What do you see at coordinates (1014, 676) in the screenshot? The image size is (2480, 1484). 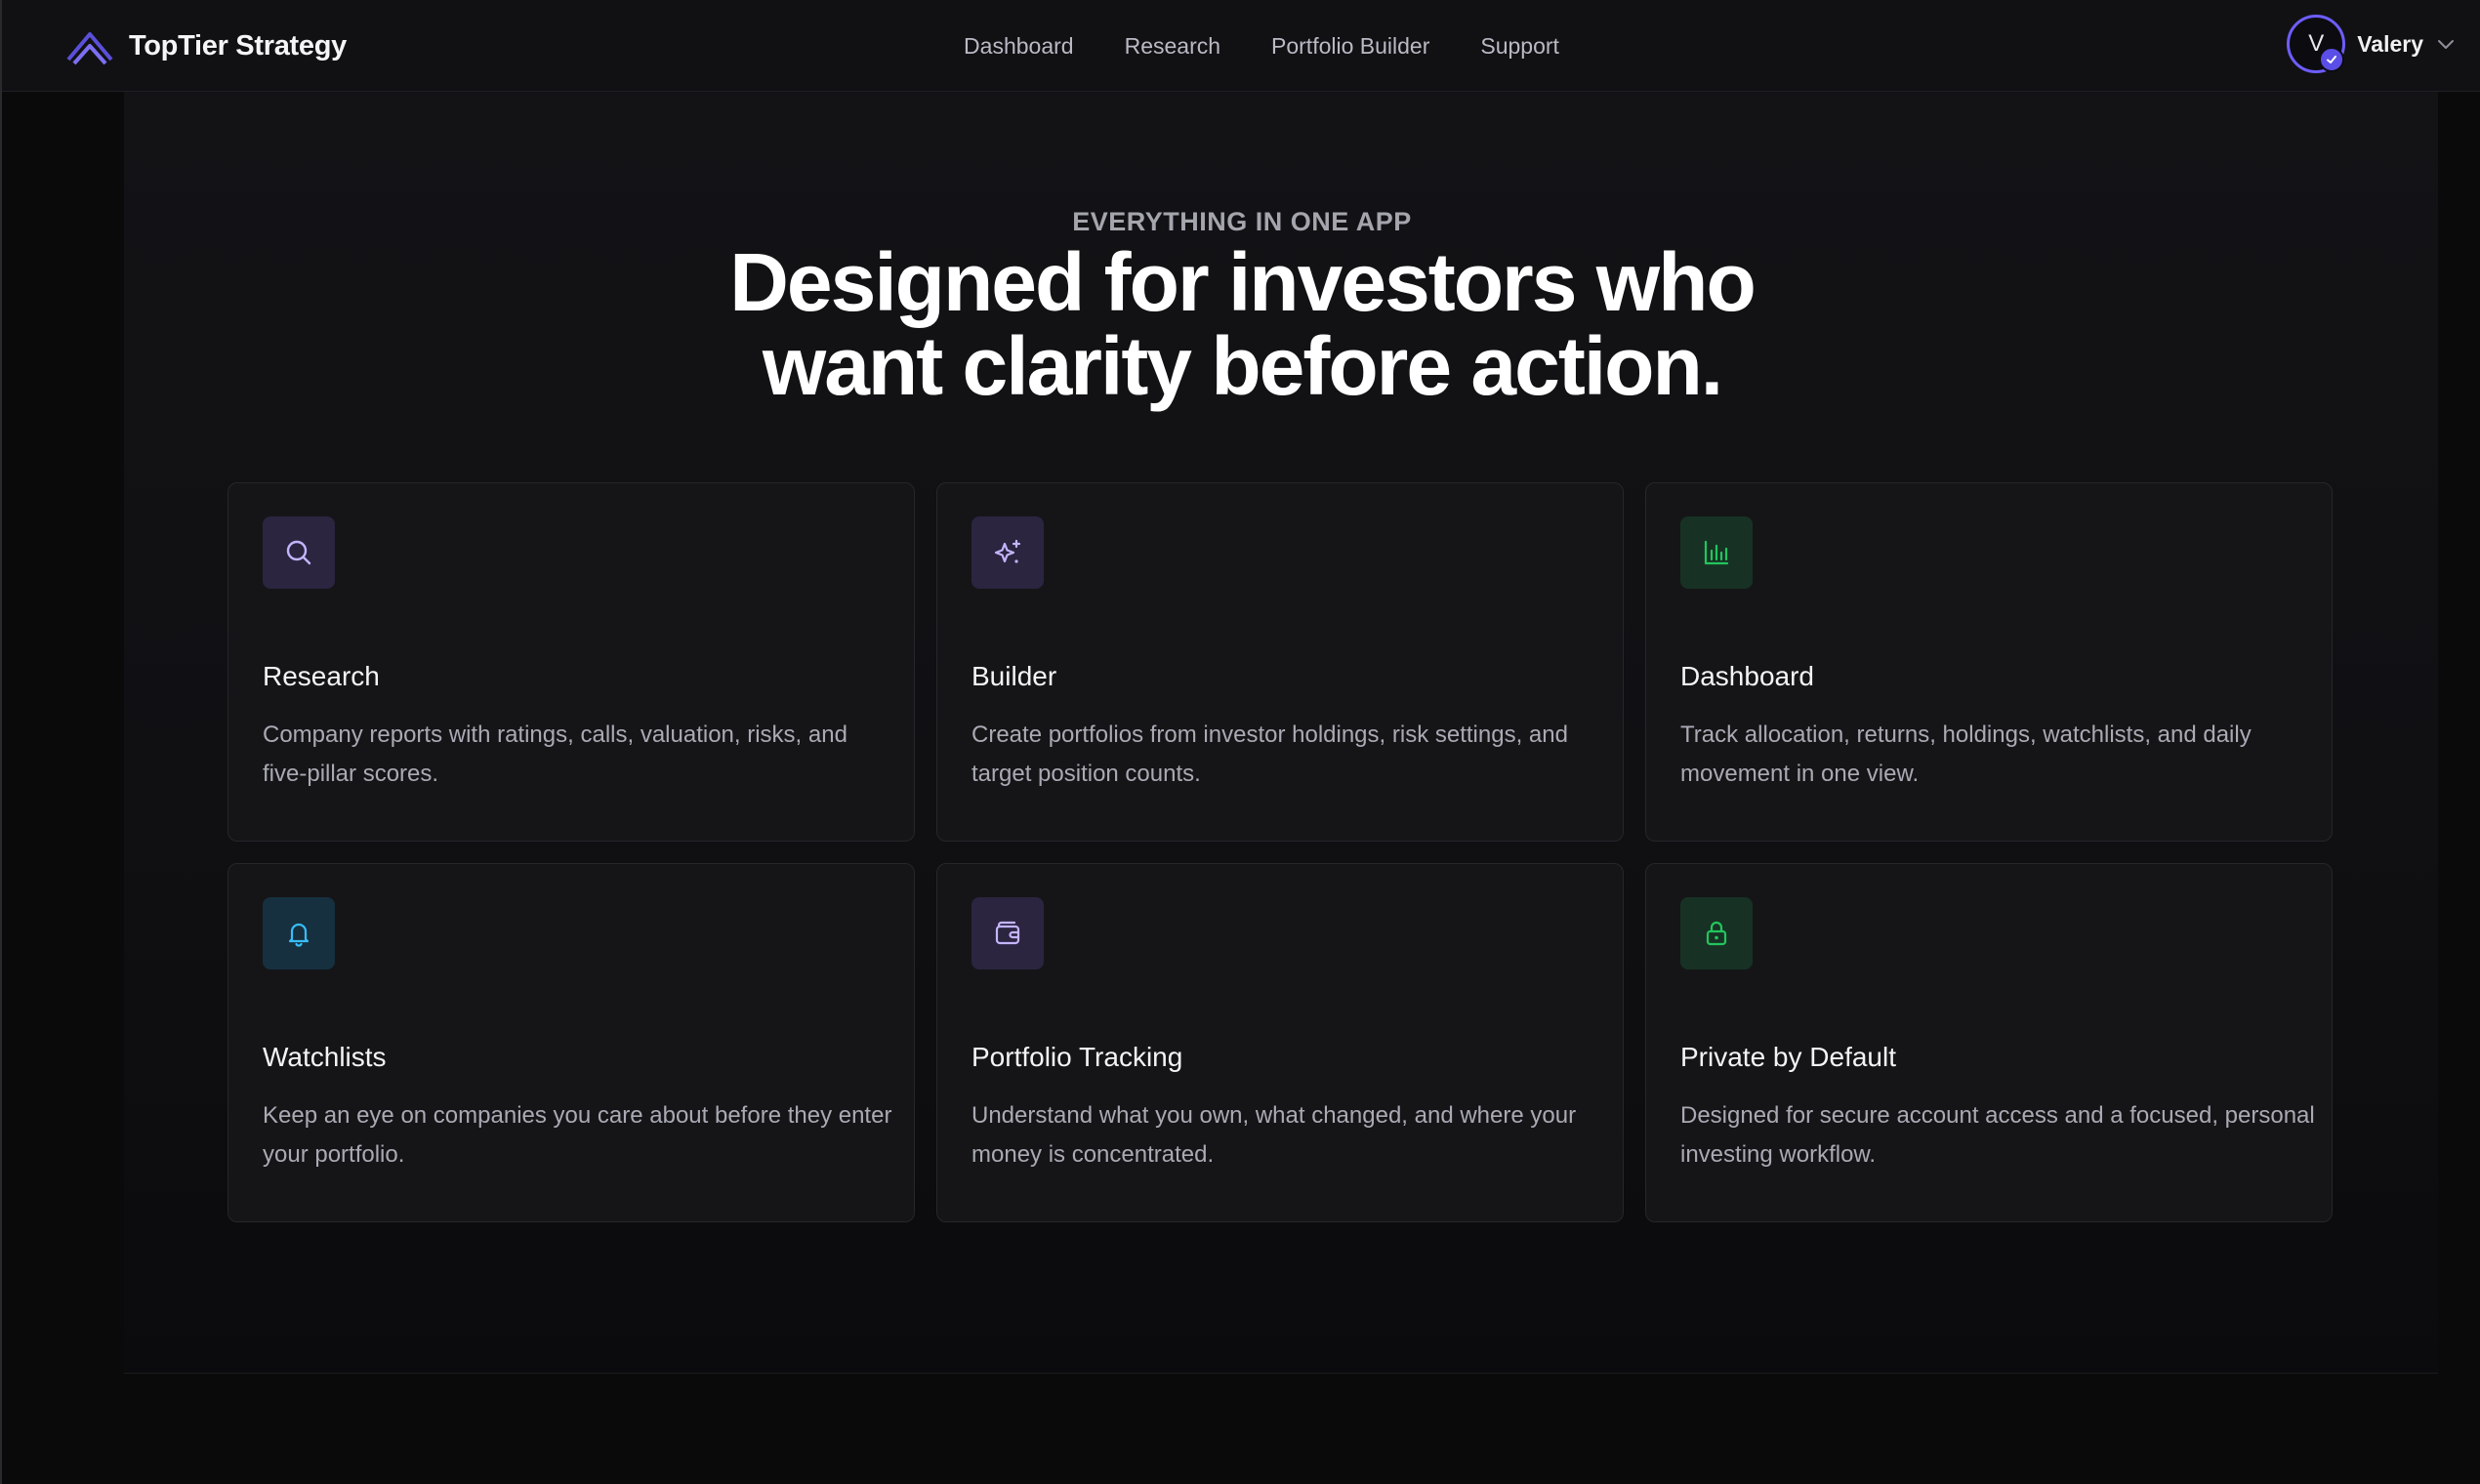 I see `feature-title: Builder` at bounding box center [1014, 676].